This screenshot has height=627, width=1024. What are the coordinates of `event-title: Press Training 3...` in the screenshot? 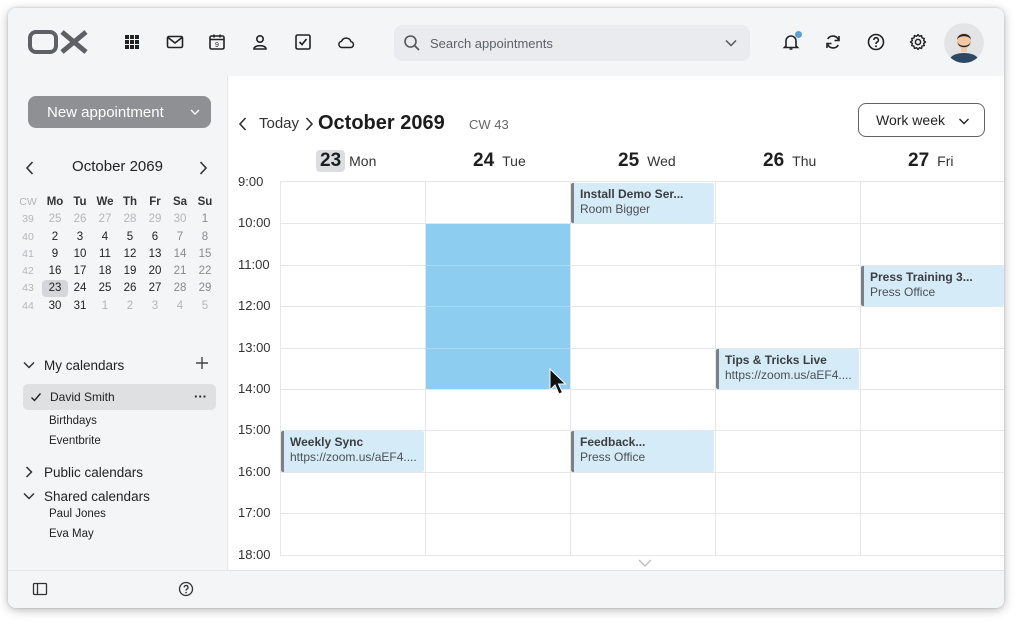 It's located at (921, 276).